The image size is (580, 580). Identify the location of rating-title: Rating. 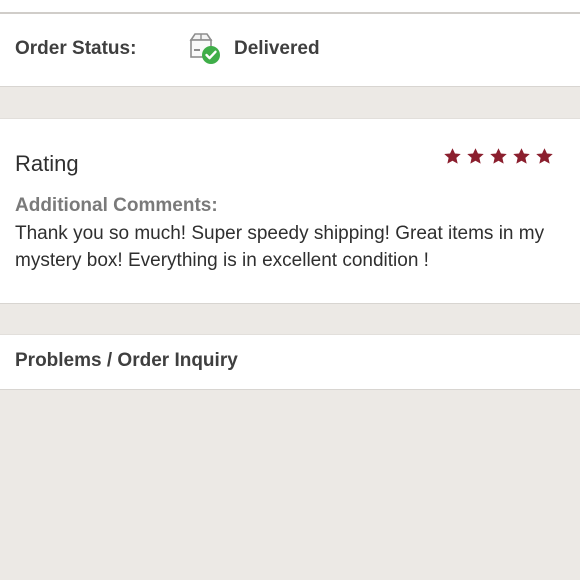
(47, 163).